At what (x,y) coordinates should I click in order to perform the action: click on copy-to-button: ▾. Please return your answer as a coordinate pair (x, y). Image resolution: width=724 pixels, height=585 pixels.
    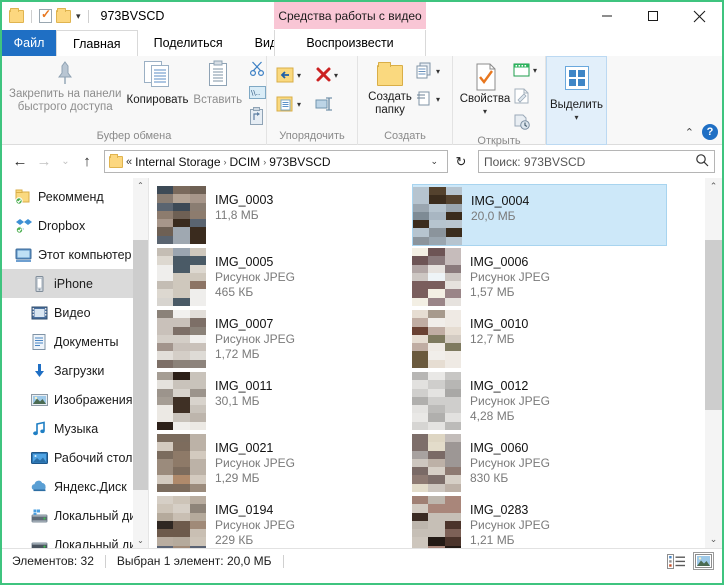
    Looking at the image, I should click on (288, 105).